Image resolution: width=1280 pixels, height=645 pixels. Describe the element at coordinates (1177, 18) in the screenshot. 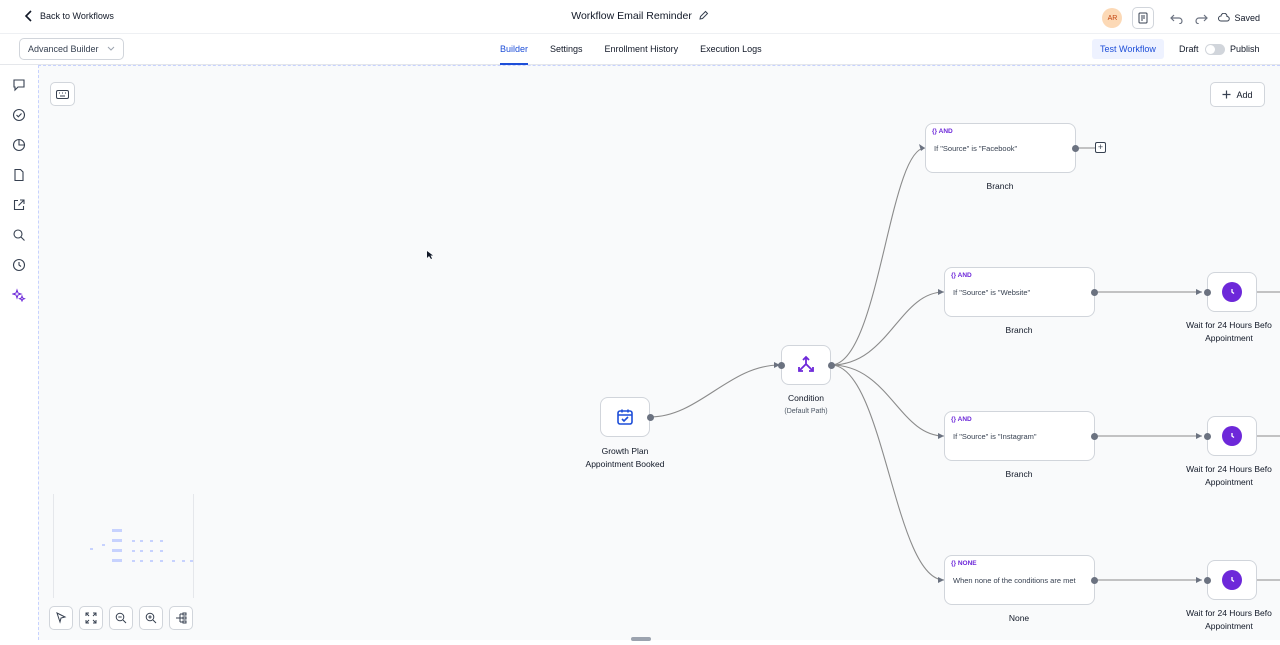

I see `undo-icon` at that location.